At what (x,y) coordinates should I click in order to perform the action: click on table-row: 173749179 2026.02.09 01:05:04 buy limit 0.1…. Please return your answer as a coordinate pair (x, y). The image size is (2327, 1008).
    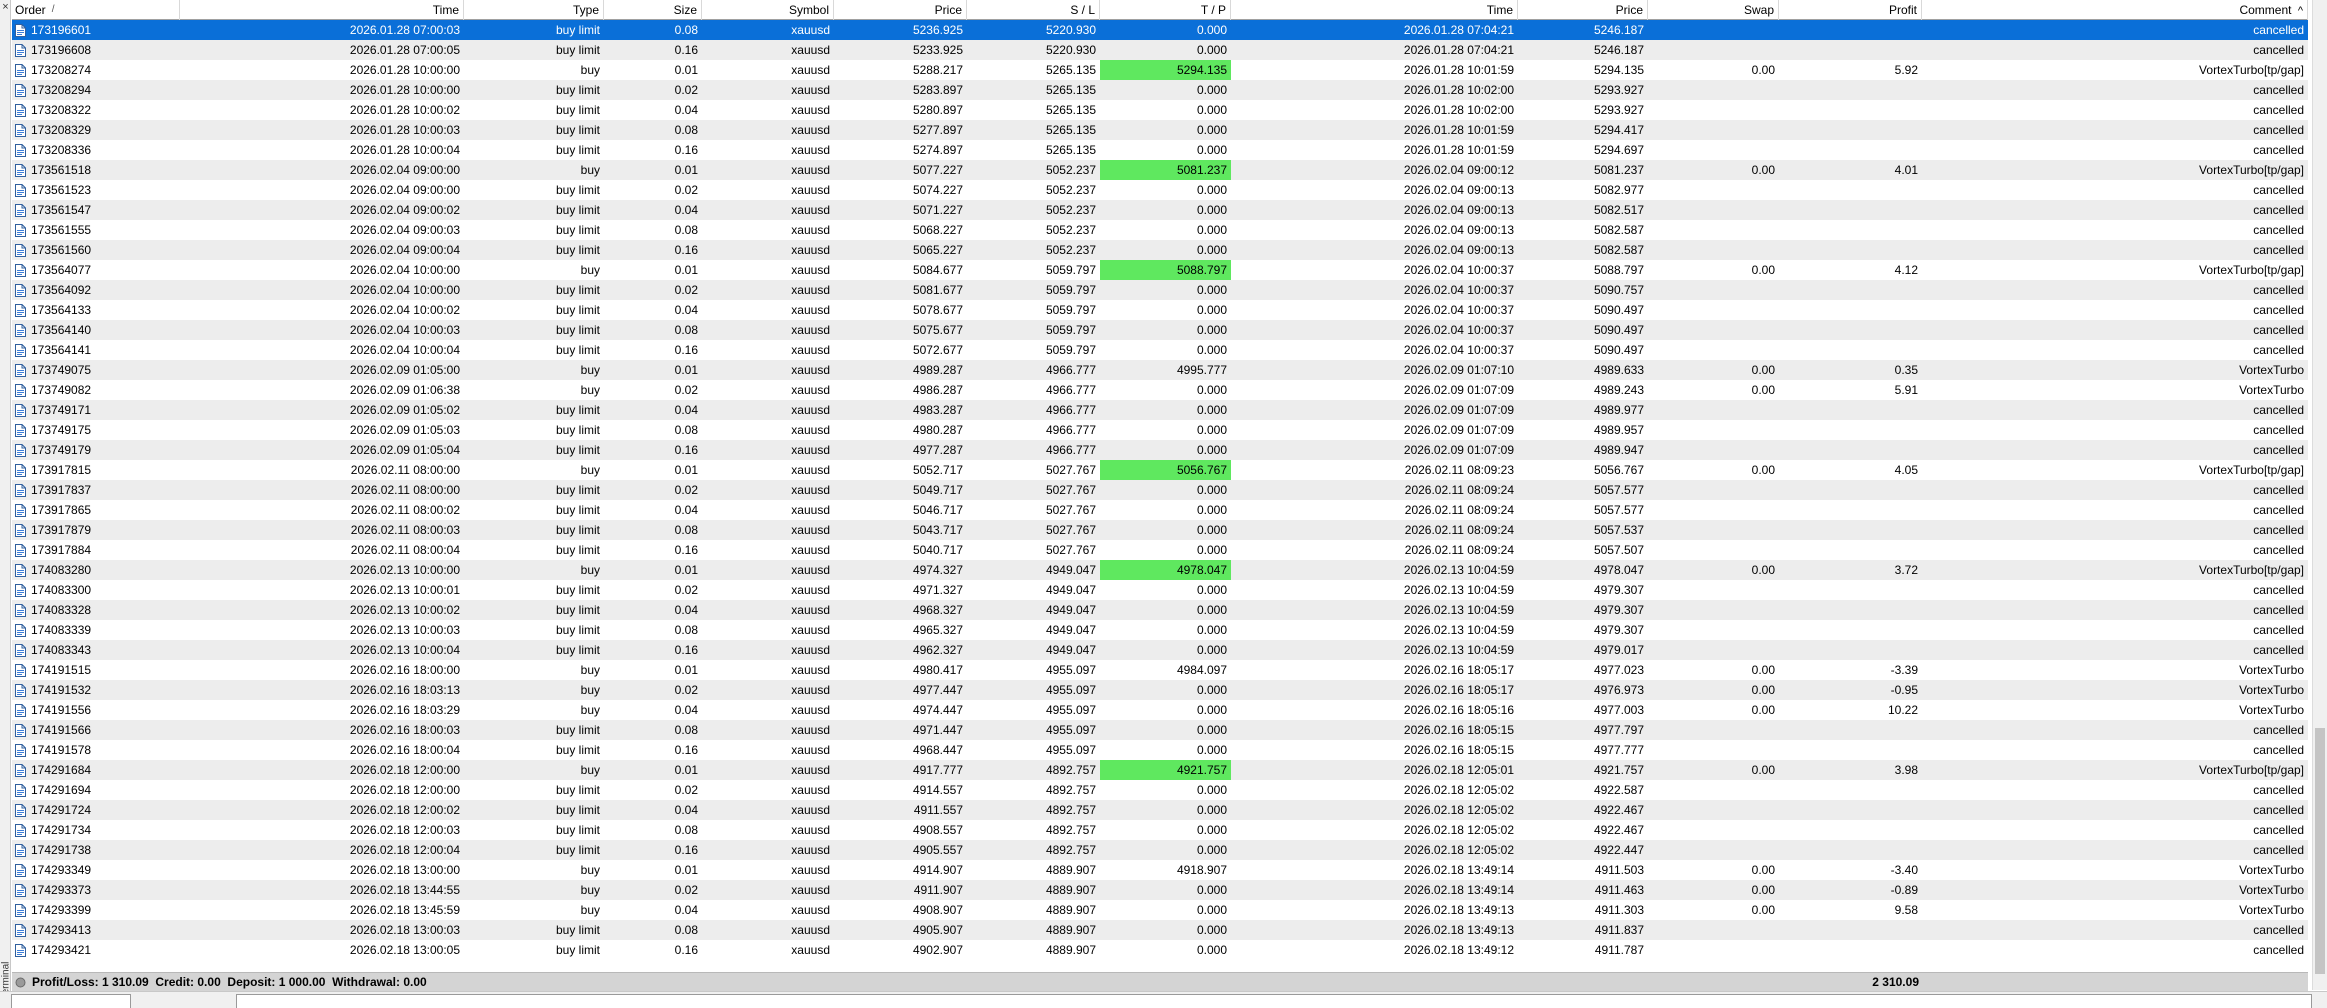
    Looking at the image, I should click on (1160, 450).